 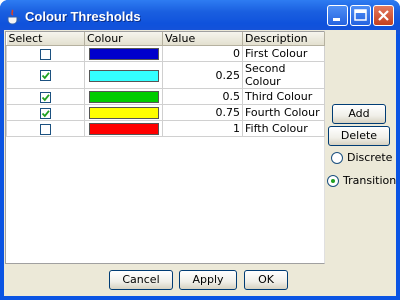 I want to click on description-cell: First Colour, so click(x=283, y=53).